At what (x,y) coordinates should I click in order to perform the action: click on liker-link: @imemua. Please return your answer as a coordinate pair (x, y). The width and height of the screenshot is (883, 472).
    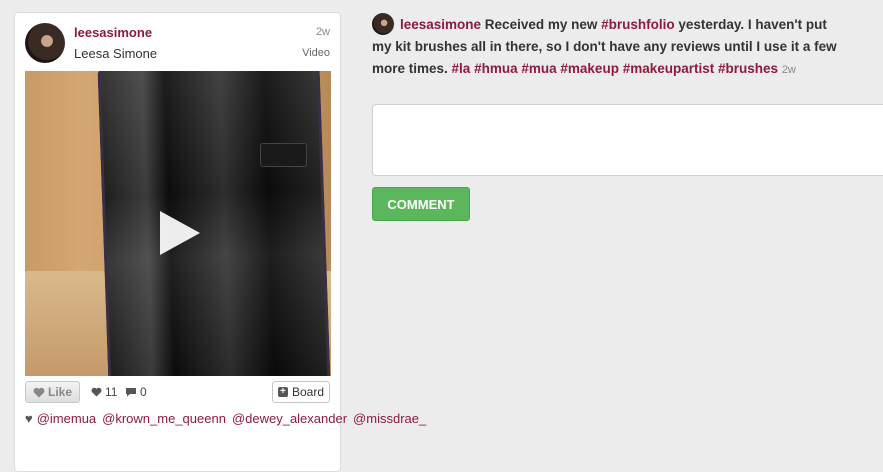
    Looking at the image, I should click on (66, 418).